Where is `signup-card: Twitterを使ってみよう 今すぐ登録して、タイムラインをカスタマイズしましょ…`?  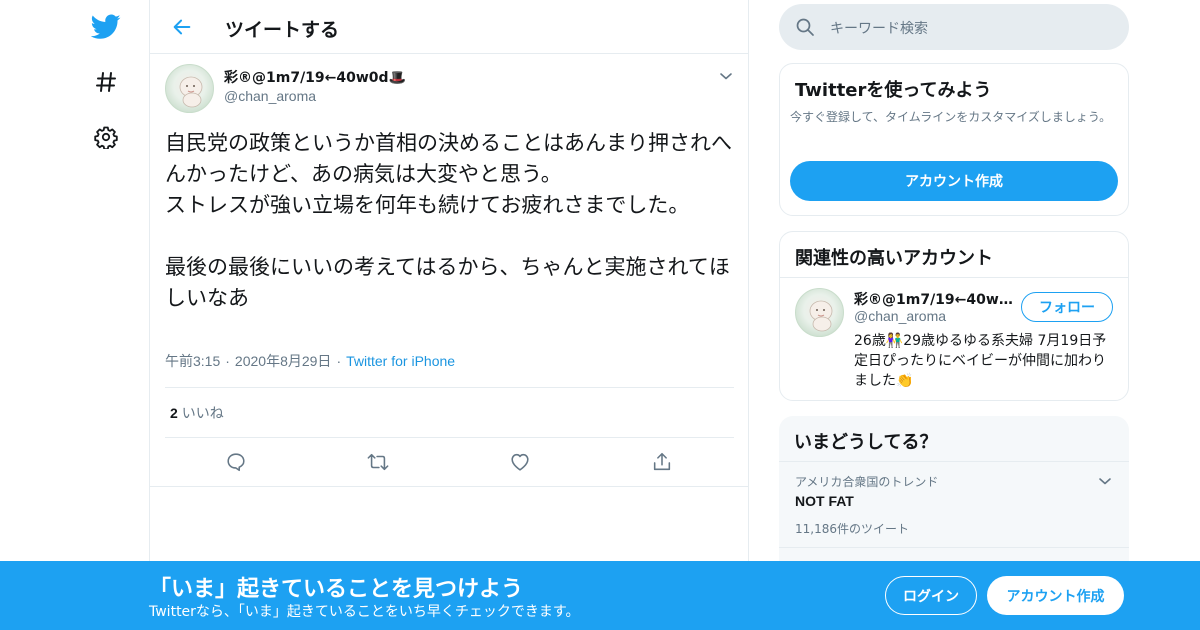 signup-card: Twitterを使ってみよう 今すぐ登録して、タイムラインをカスタマイズしましょ… is located at coordinates (954, 139).